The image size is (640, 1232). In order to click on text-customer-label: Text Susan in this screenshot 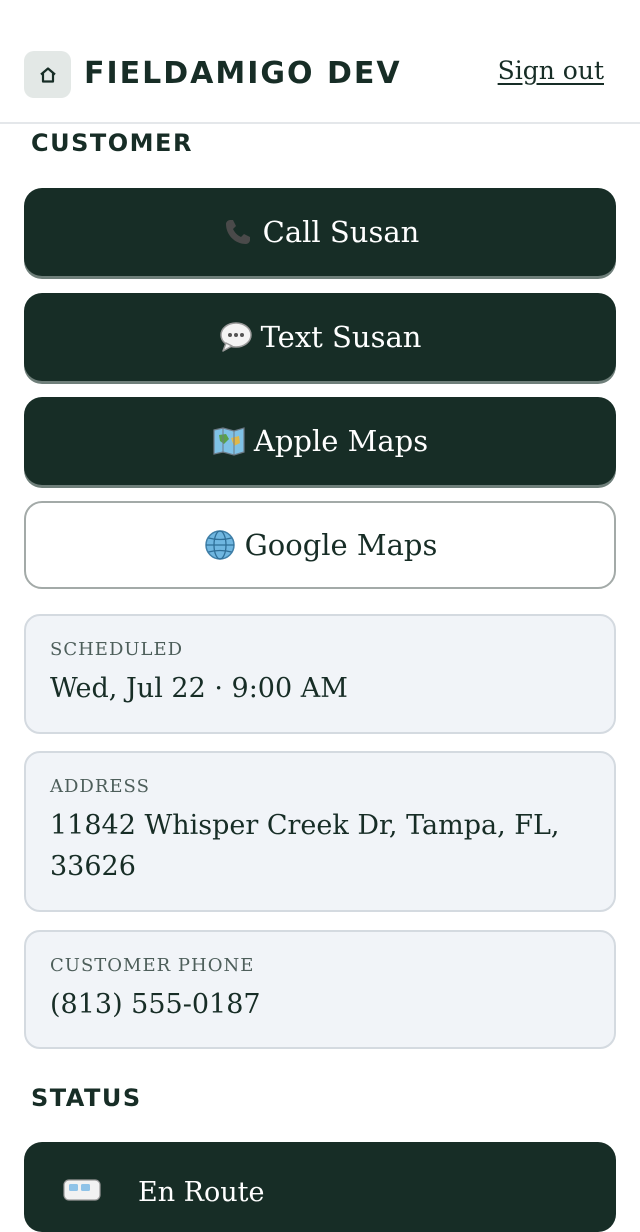, I will do `click(341, 337)`.